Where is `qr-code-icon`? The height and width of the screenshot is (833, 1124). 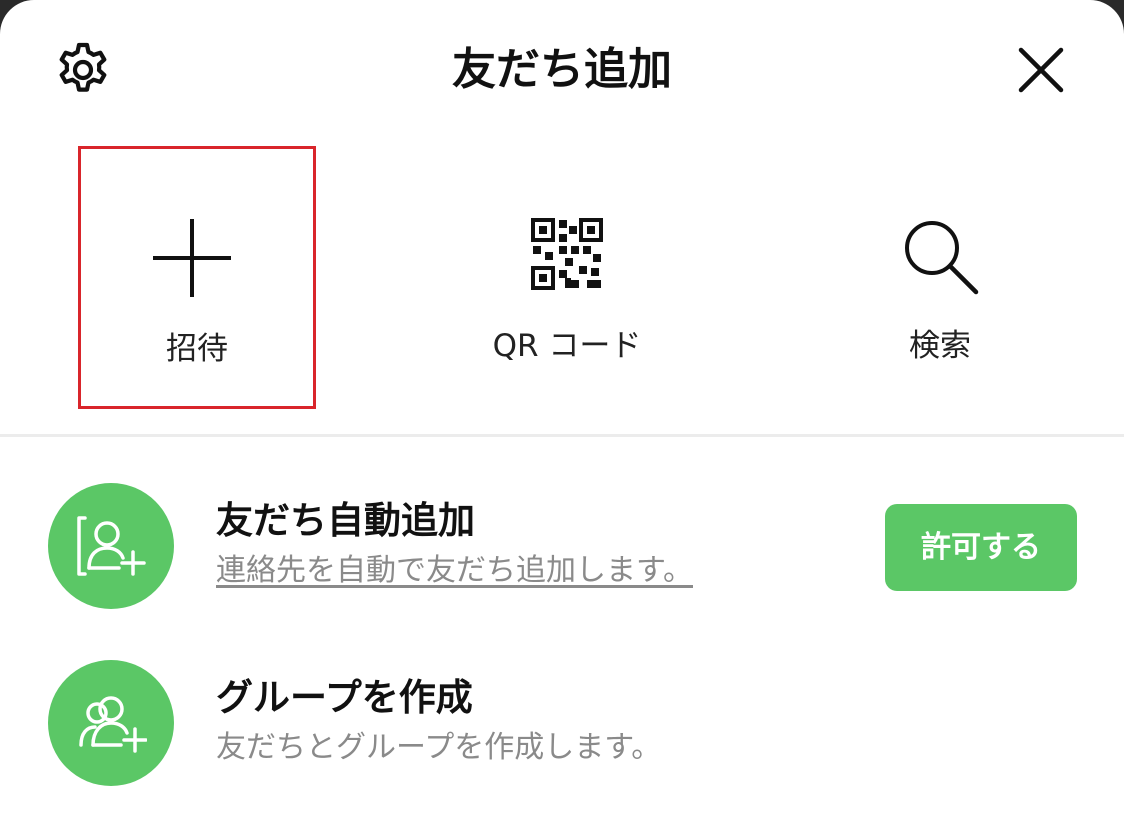
qr-code-icon is located at coordinates (567, 254).